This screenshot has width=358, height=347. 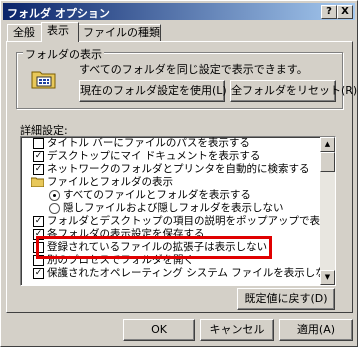 I want to click on restore-defaults-button: 既定値に戻す(D), so click(x=286, y=299).